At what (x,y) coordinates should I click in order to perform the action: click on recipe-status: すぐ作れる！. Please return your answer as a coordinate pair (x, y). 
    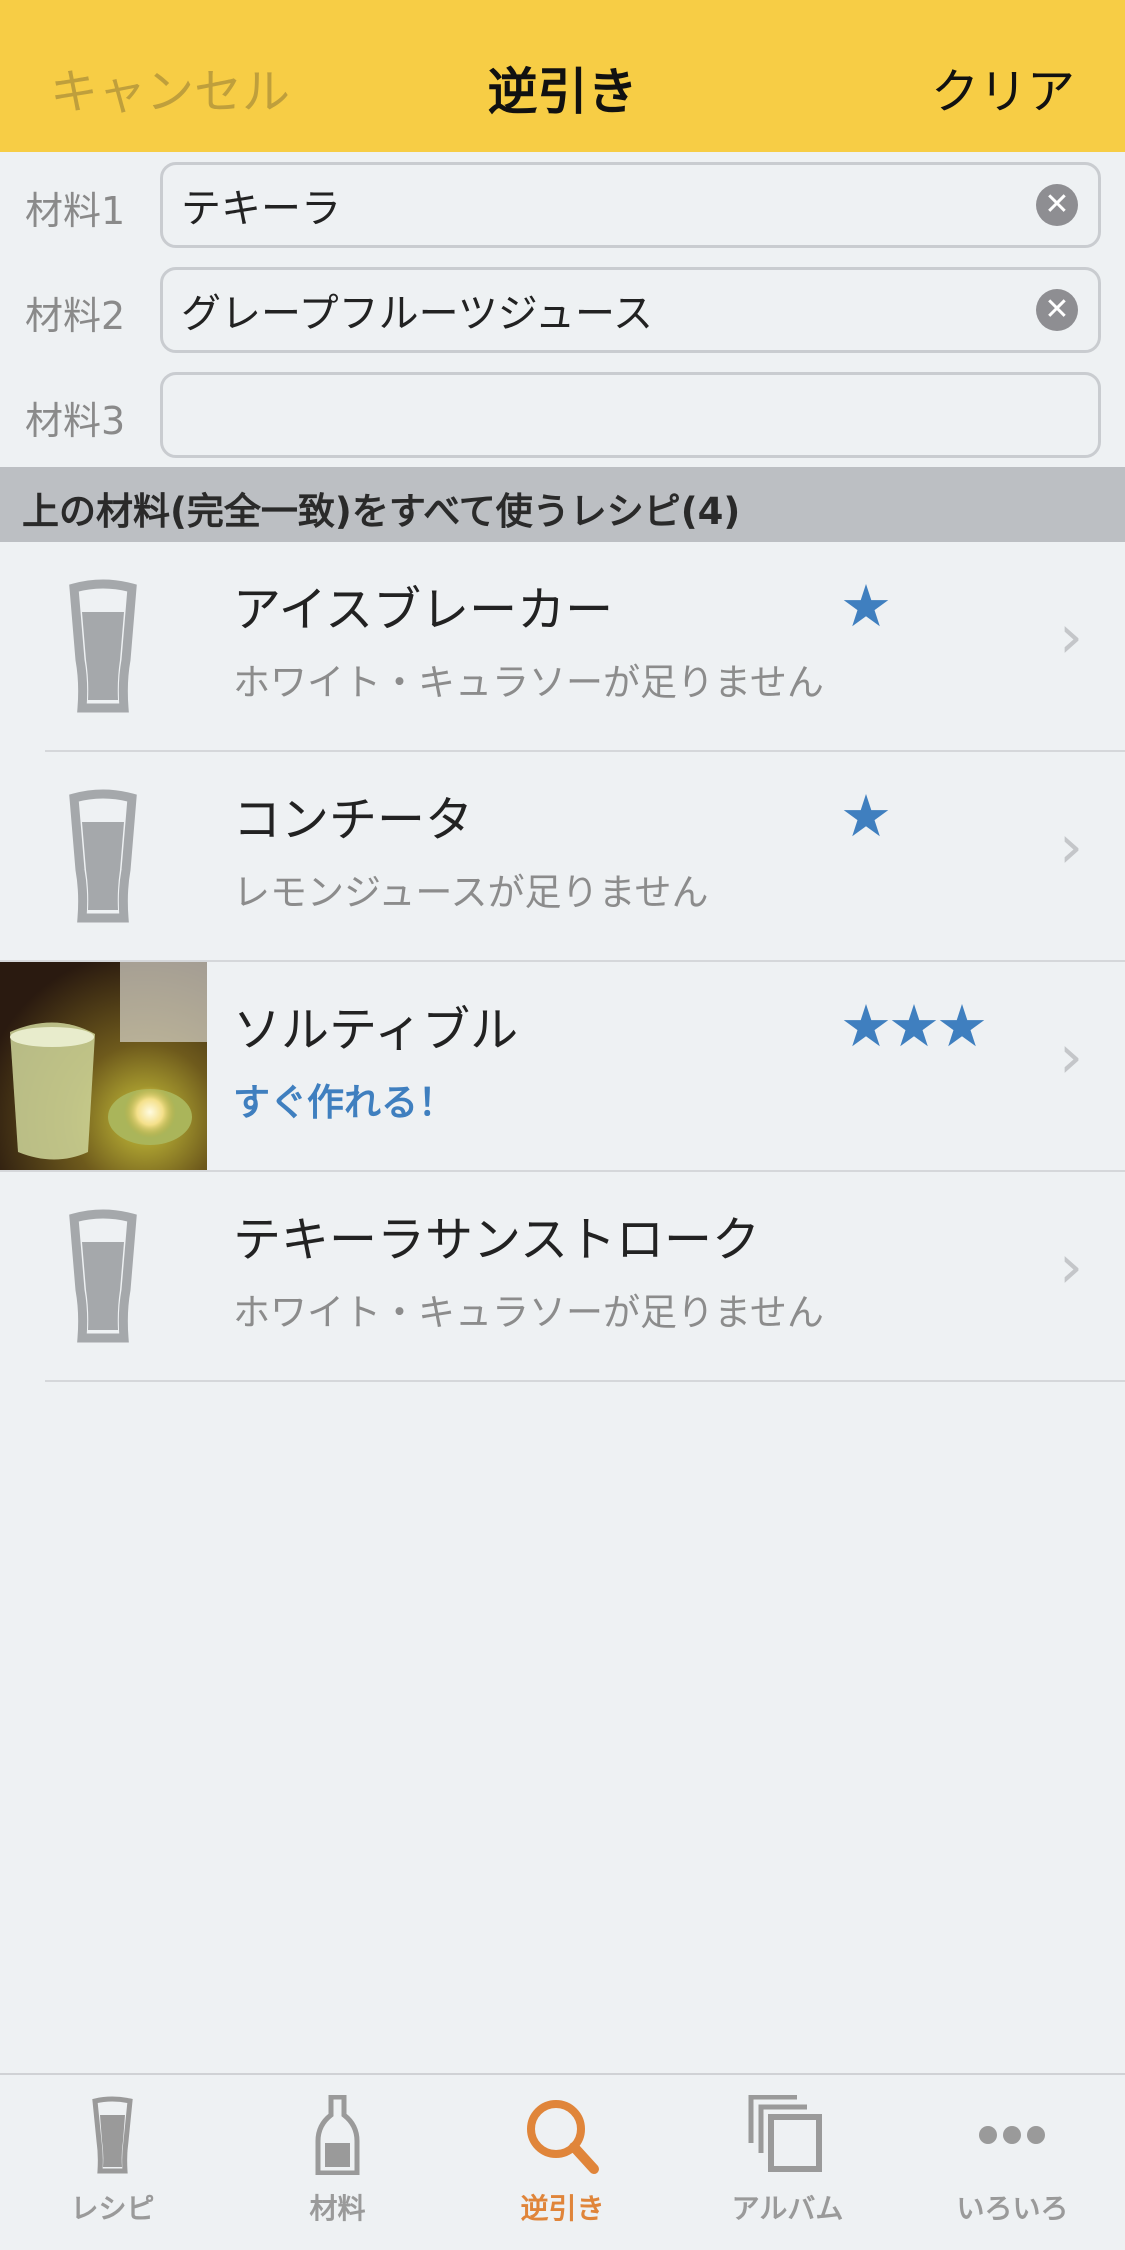
    Looking at the image, I should click on (344, 1102).